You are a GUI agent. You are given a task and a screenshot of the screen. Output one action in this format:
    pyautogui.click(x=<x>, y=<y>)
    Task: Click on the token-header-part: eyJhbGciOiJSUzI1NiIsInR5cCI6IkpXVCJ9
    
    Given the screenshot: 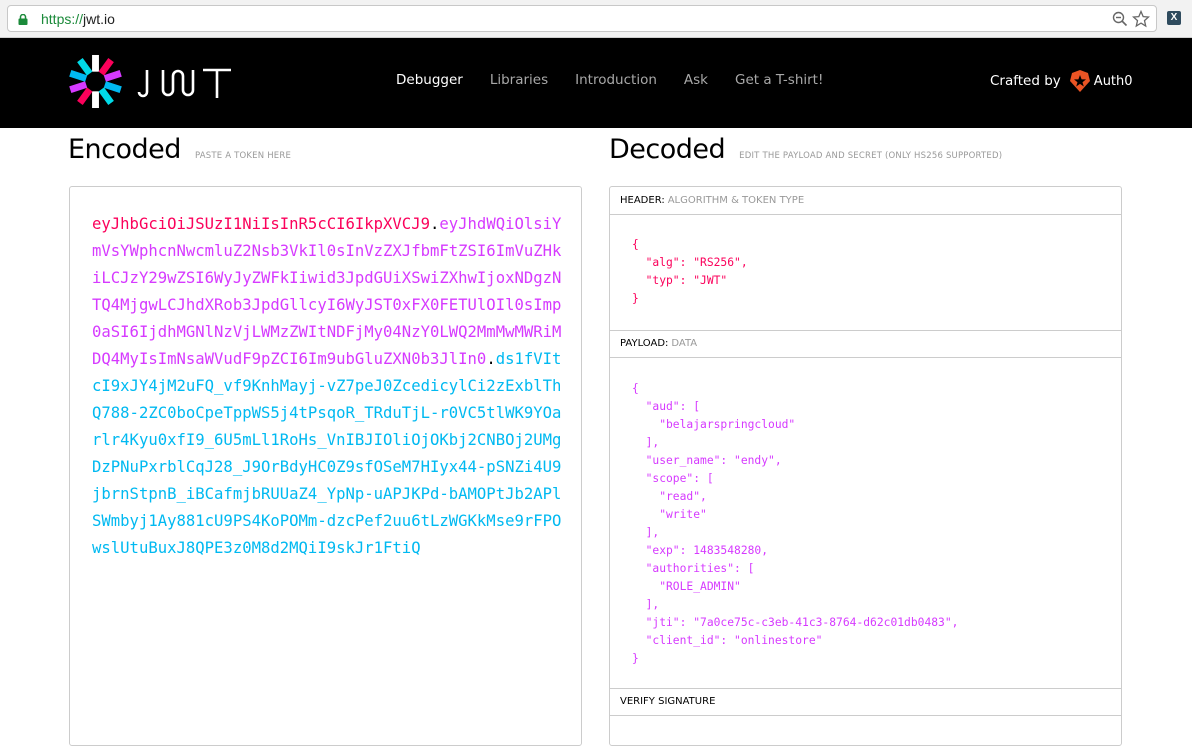 What is the action you would take?
    pyautogui.click(x=261, y=224)
    